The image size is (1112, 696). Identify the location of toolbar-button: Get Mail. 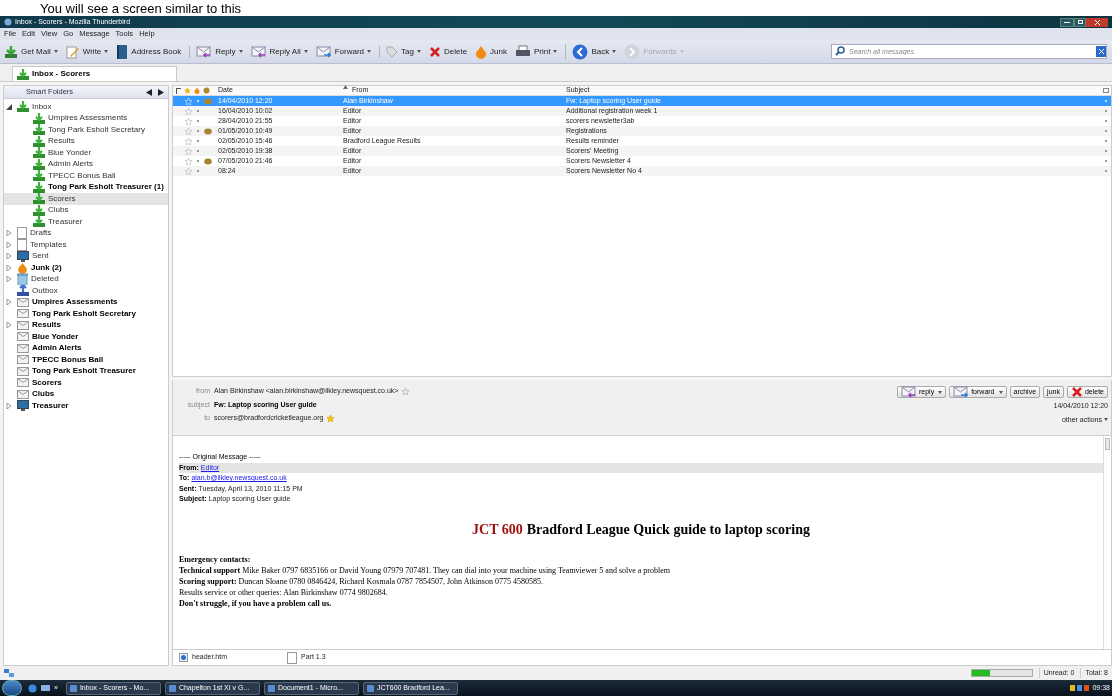
(31, 51).